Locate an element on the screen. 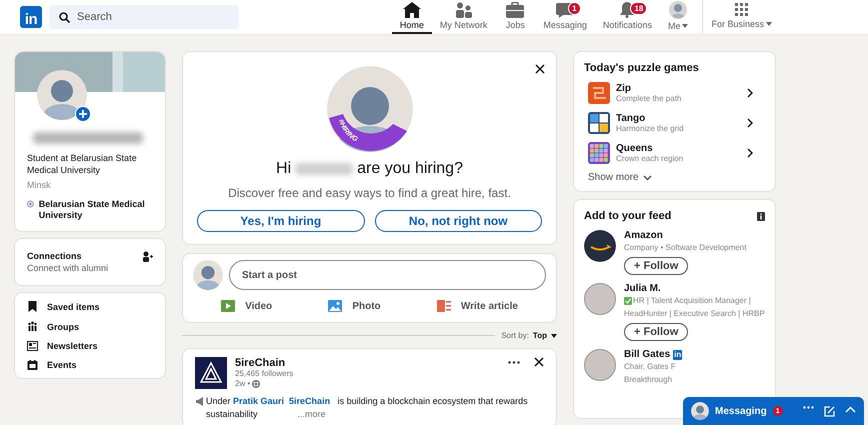 The image size is (868, 425). tango-game-icon is located at coordinates (599, 123).